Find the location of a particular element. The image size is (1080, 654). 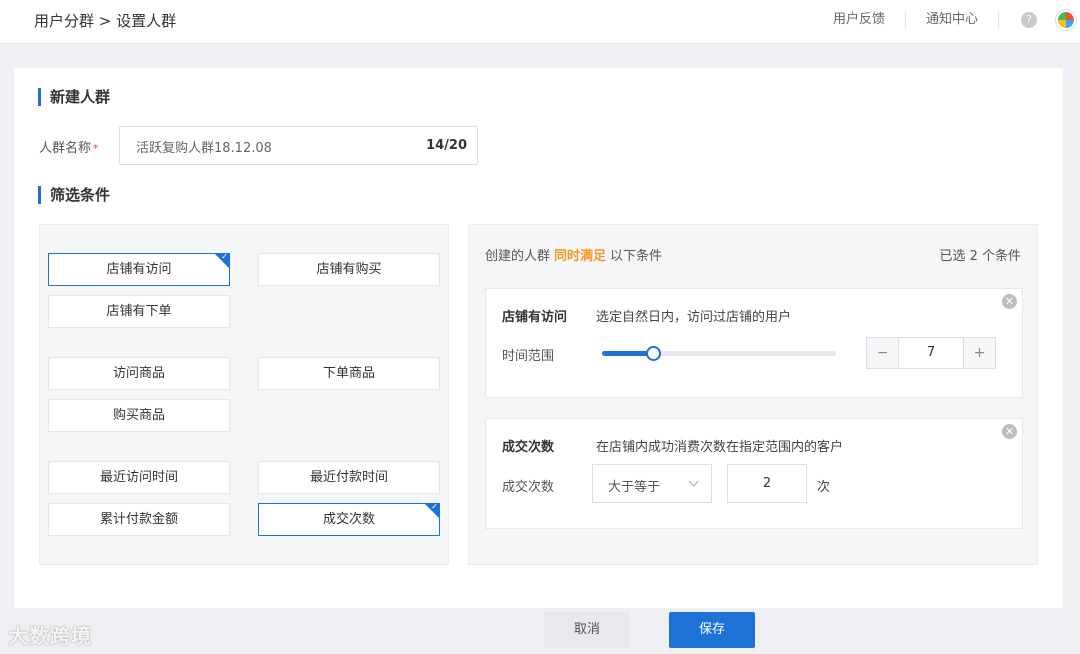

condition-option-shop-visit: 店铺有访问 ✓ is located at coordinates (139, 269).